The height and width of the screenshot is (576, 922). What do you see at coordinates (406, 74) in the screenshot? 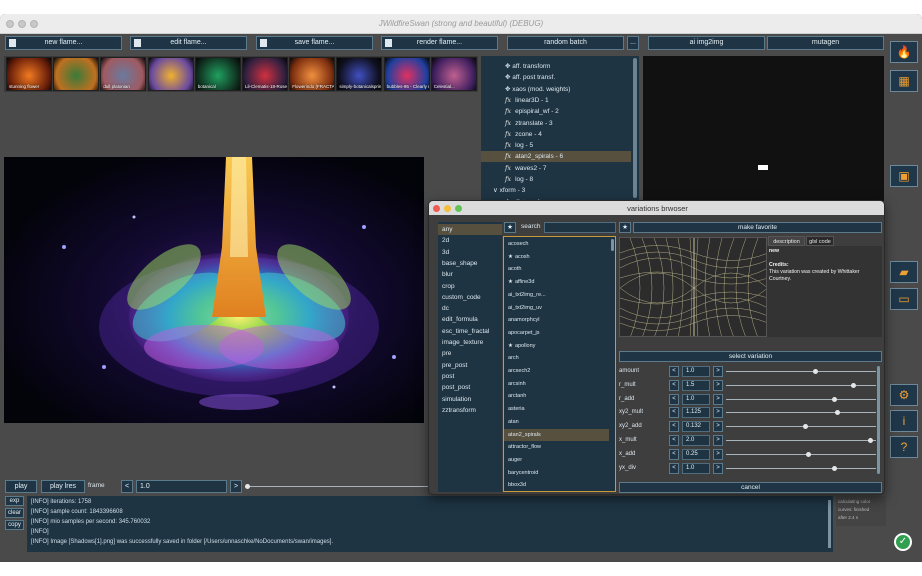
I see `flame-thumbnail: bubbles-95 - Clearly no` at bounding box center [406, 74].